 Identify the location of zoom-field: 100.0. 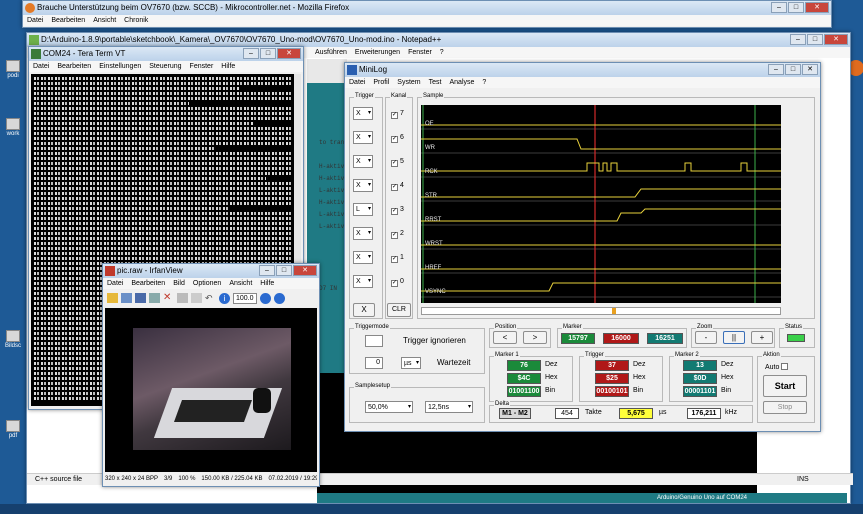
(245, 298).